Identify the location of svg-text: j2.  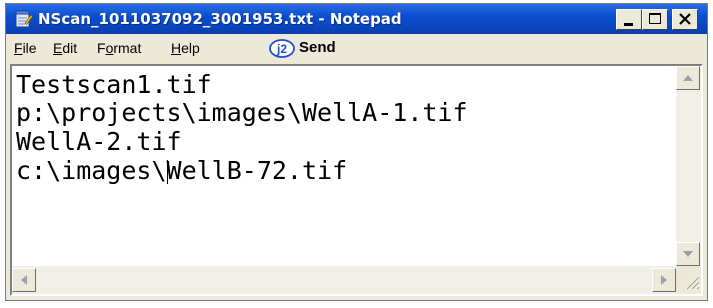
(281, 49).